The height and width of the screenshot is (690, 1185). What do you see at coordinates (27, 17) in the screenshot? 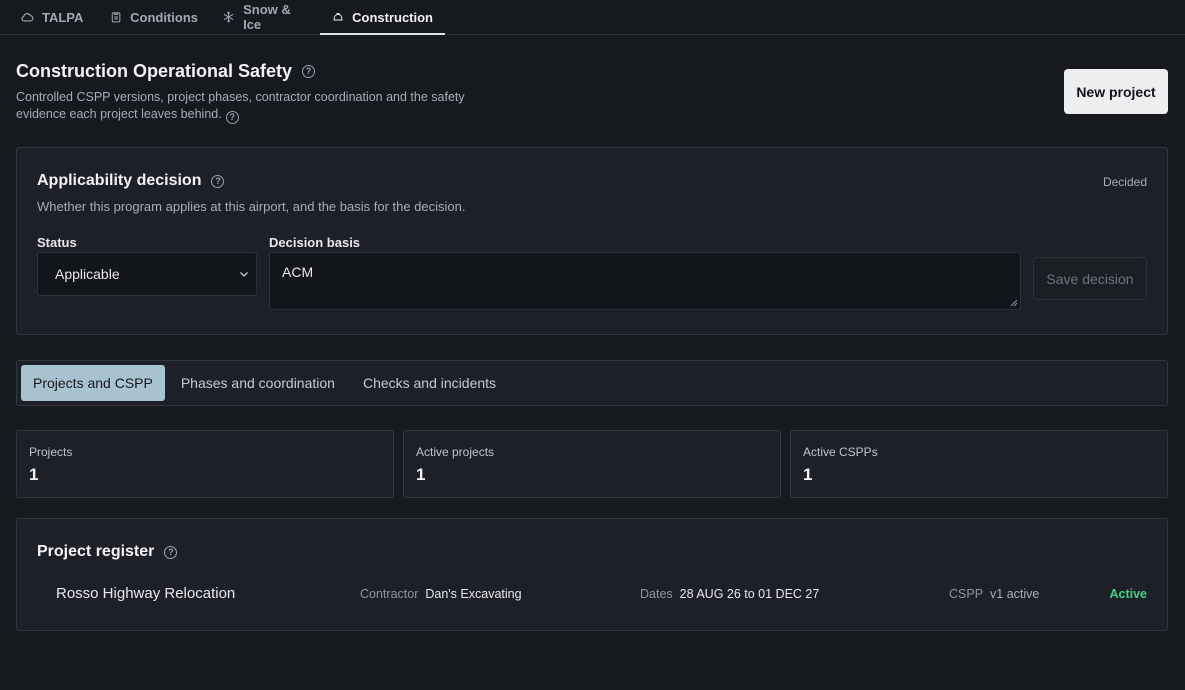
I see `cloud-icon` at bounding box center [27, 17].